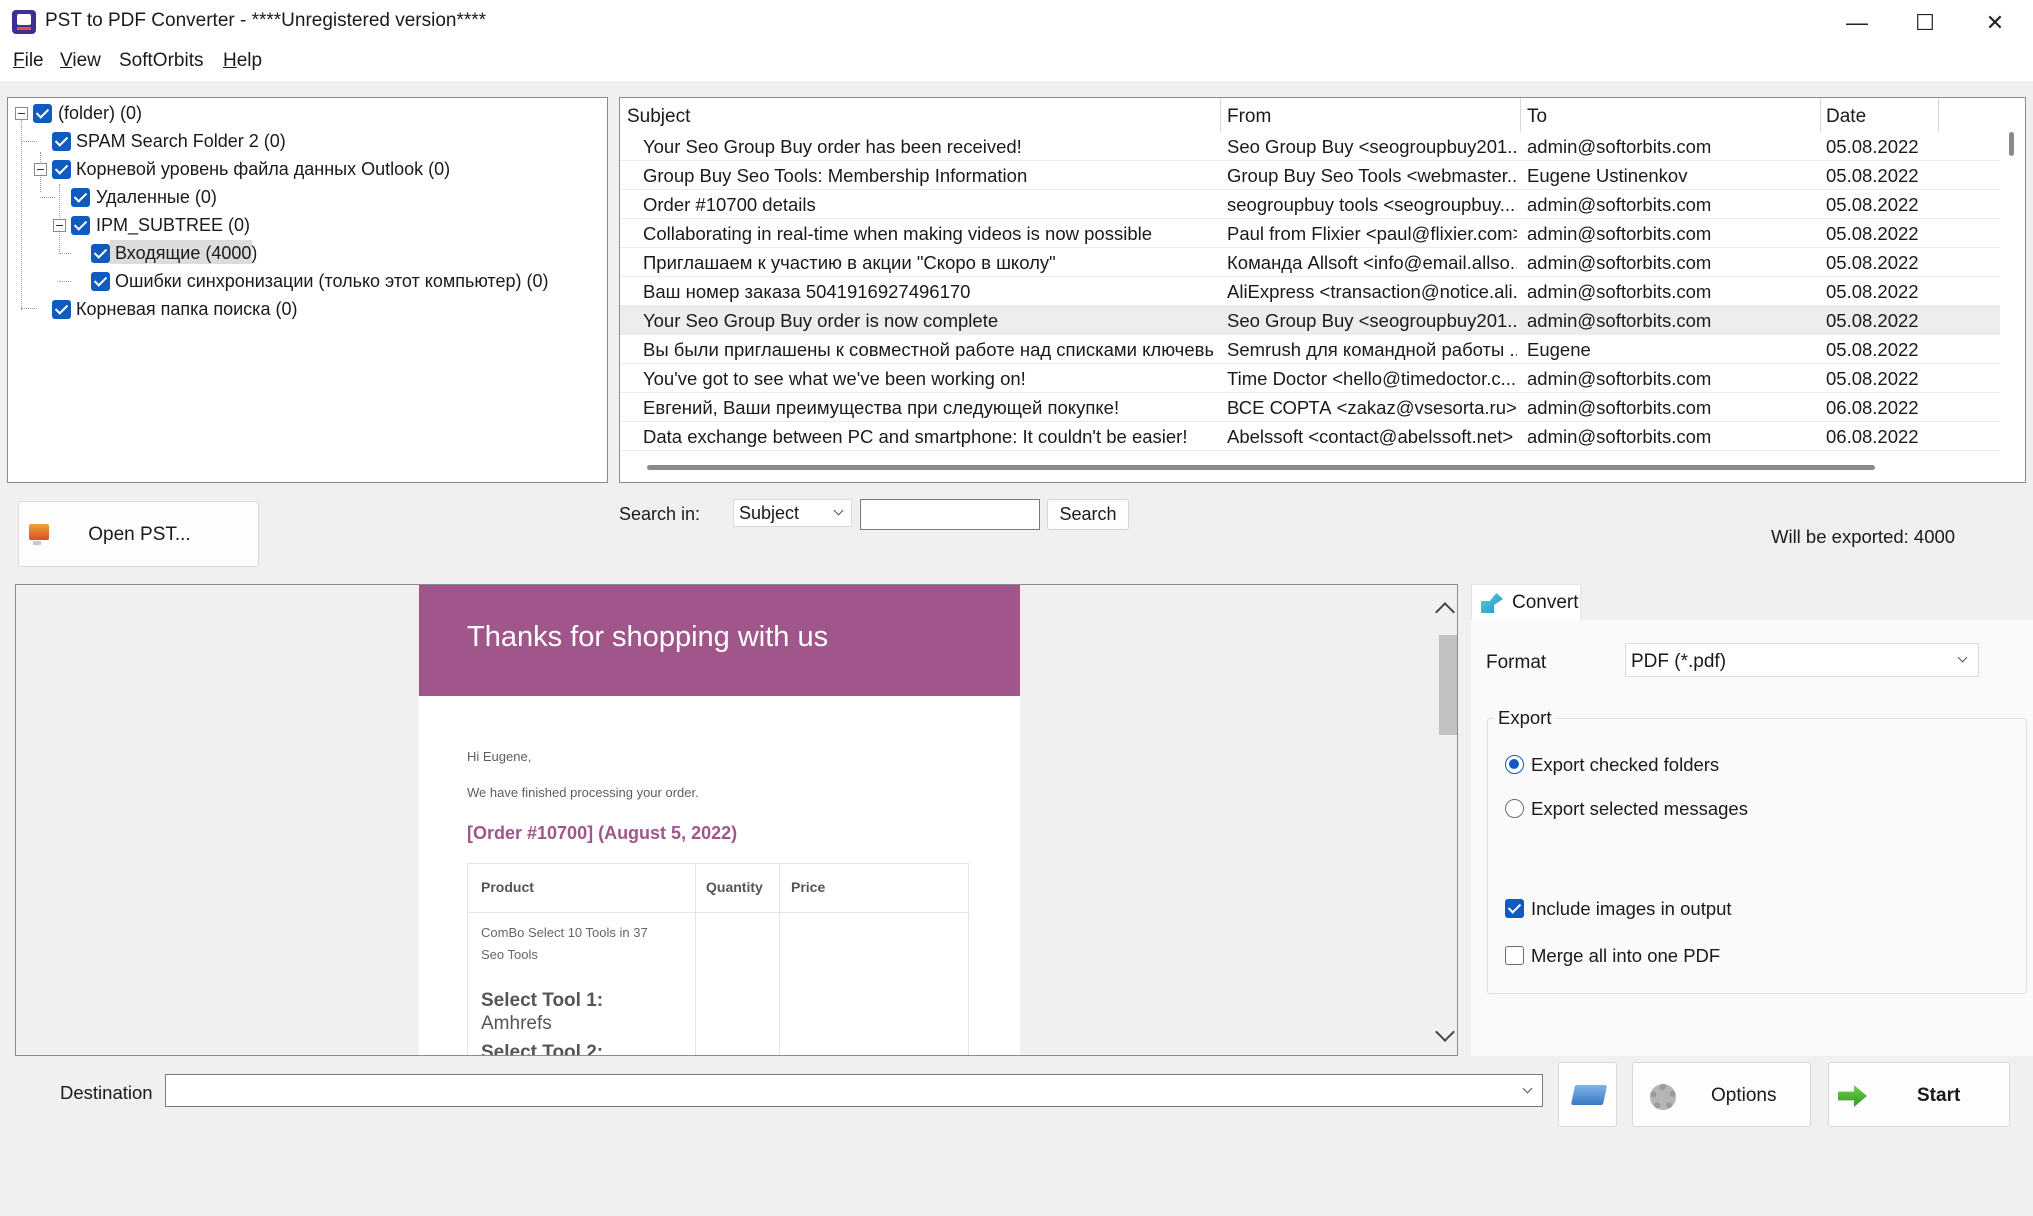 Image resolution: width=2033 pixels, height=1216 pixels. Describe the element at coordinates (564, 932) in the screenshot. I see `order-product-line: ComBo Select 10 Tools in 37` at that location.